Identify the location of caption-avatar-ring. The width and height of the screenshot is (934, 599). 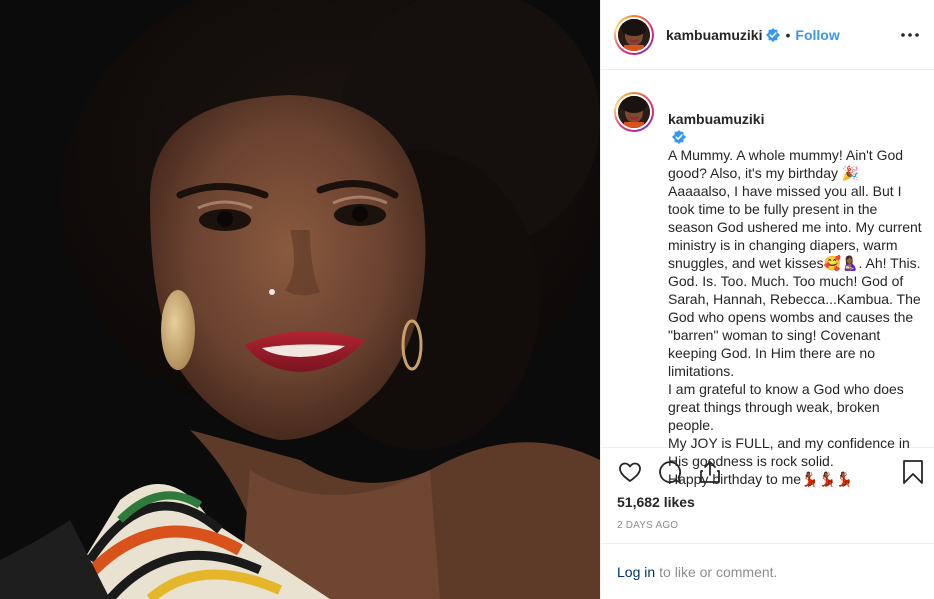
(634, 112).